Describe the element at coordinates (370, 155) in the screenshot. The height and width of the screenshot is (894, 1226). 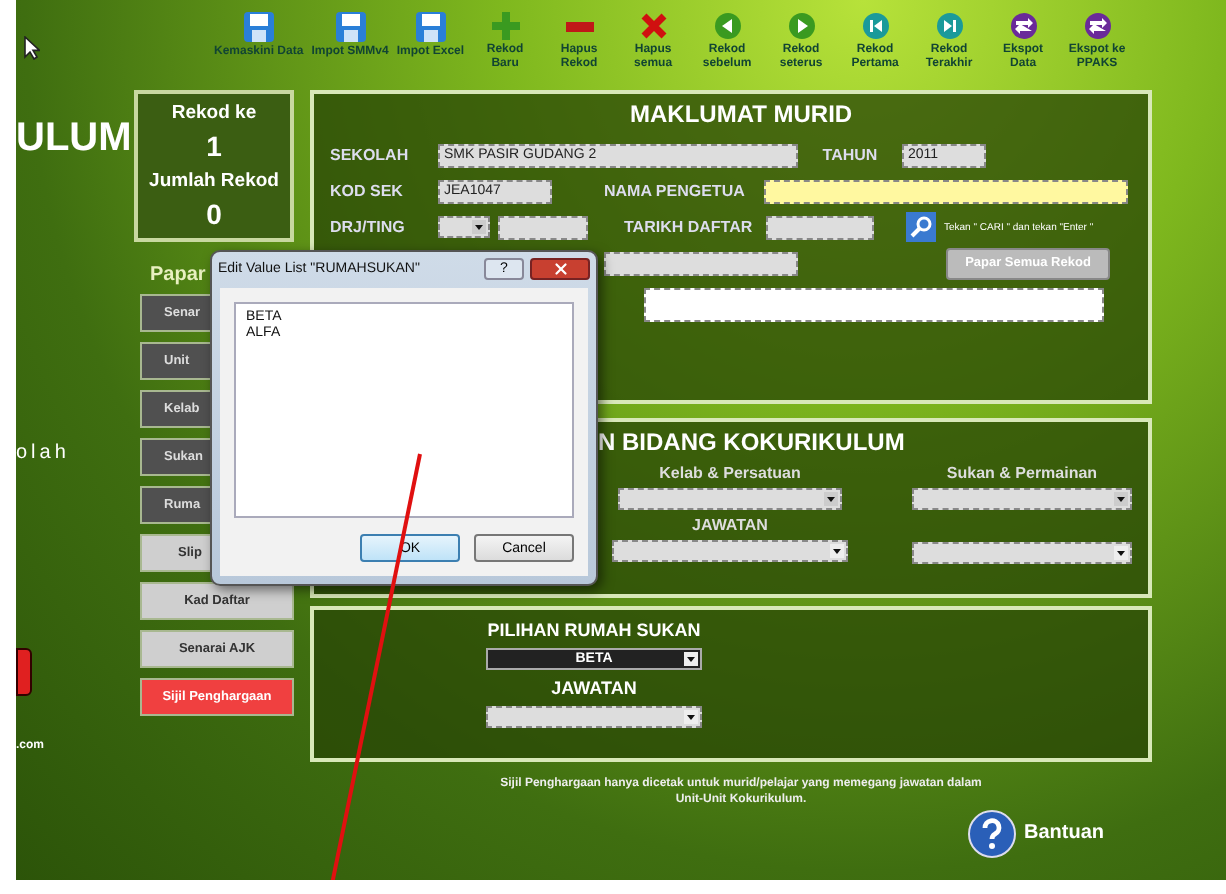
I see `field-label: SEKOLAH` at that location.